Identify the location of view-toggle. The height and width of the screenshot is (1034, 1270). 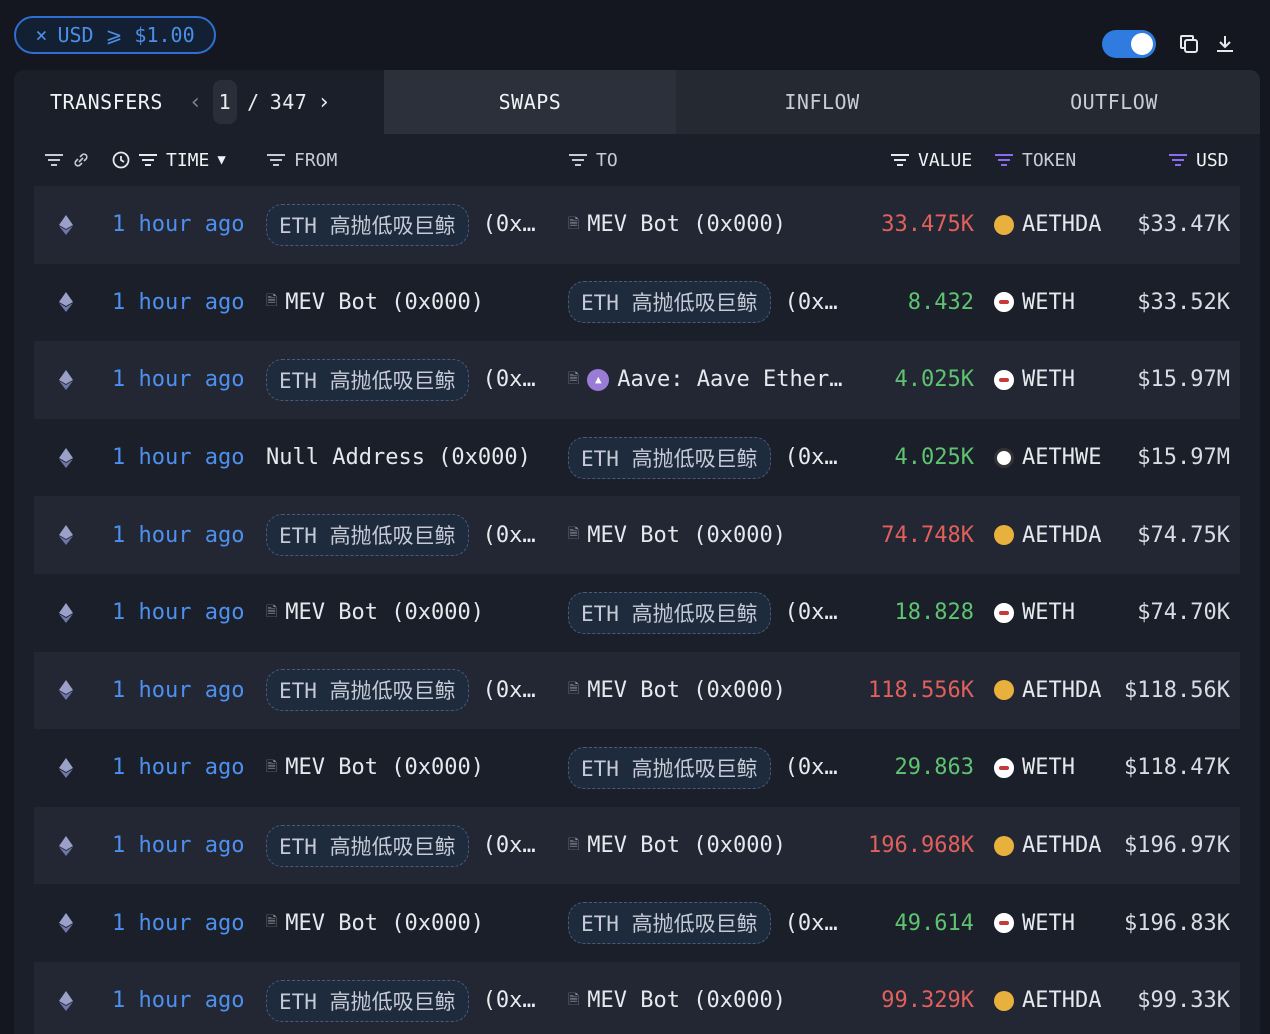
(1129, 44).